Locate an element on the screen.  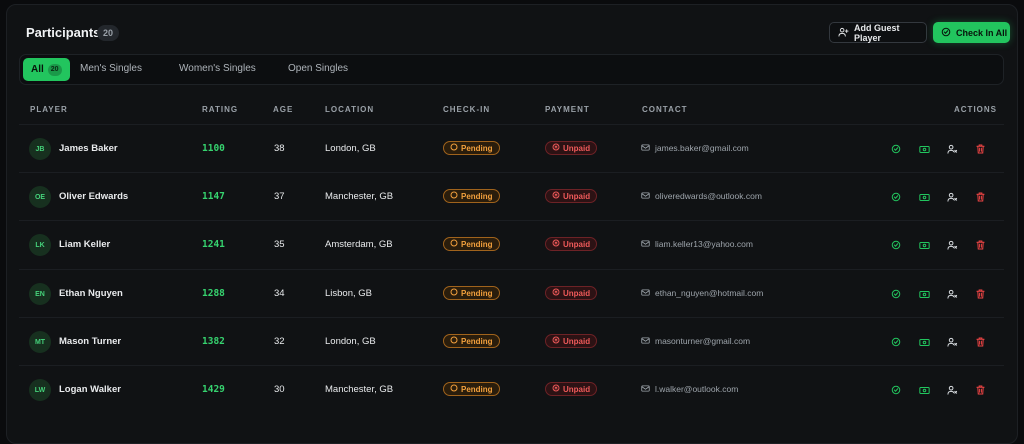
player-age: 37 is located at coordinates (279, 196).